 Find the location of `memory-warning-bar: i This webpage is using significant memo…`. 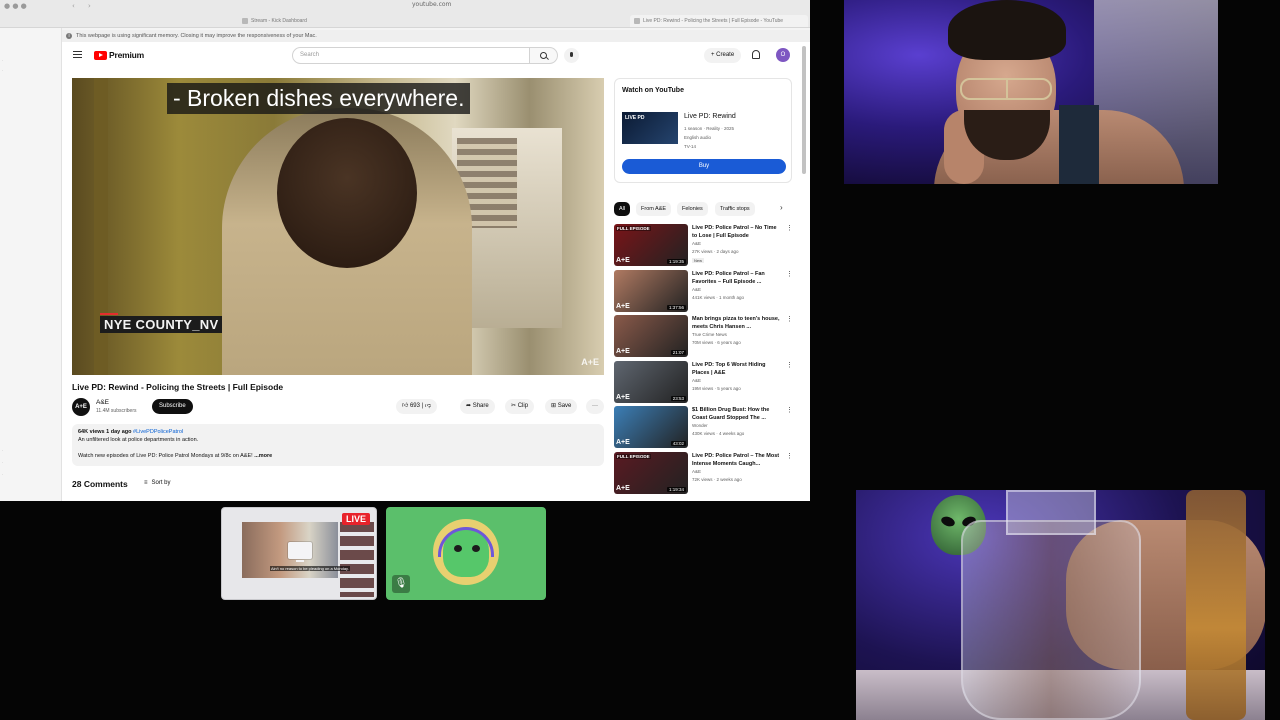

memory-warning-bar: i This webpage is using significant memo… is located at coordinates (436, 36).